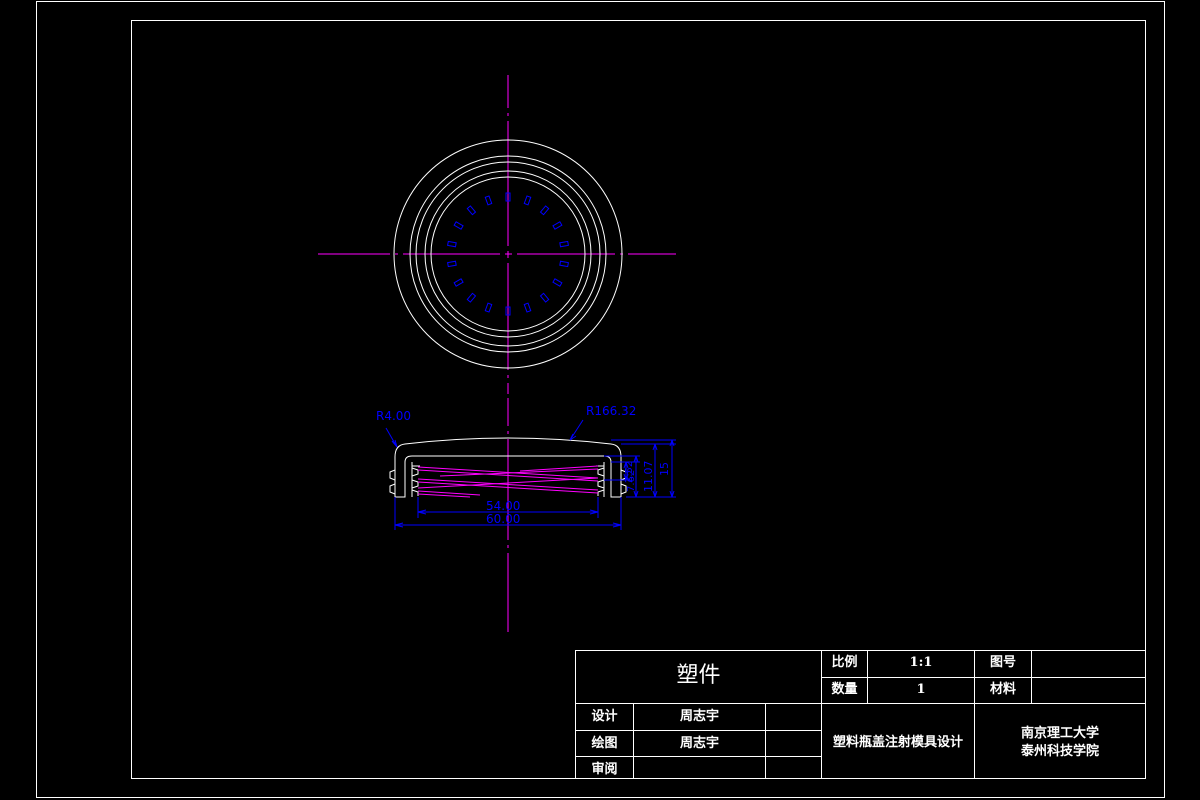 The height and width of the screenshot is (800, 1200). I want to click on dim-outer-diameter: 60.00, so click(503, 519).